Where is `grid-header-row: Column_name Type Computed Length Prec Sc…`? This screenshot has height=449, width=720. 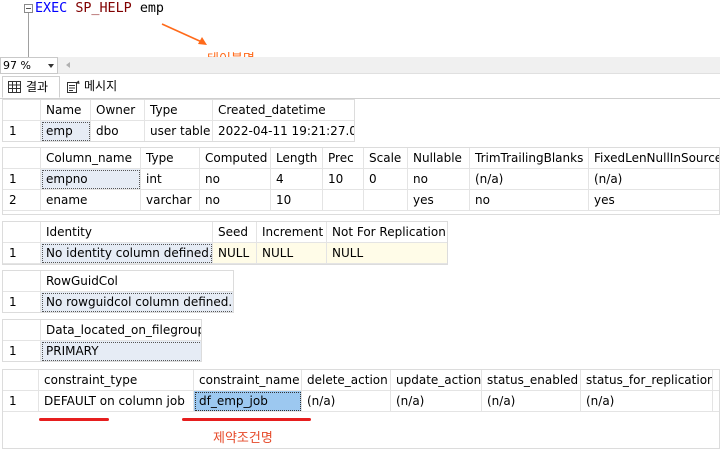 grid-header-row: Column_name Type Computed Length Prec Sc… is located at coordinates (361, 158).